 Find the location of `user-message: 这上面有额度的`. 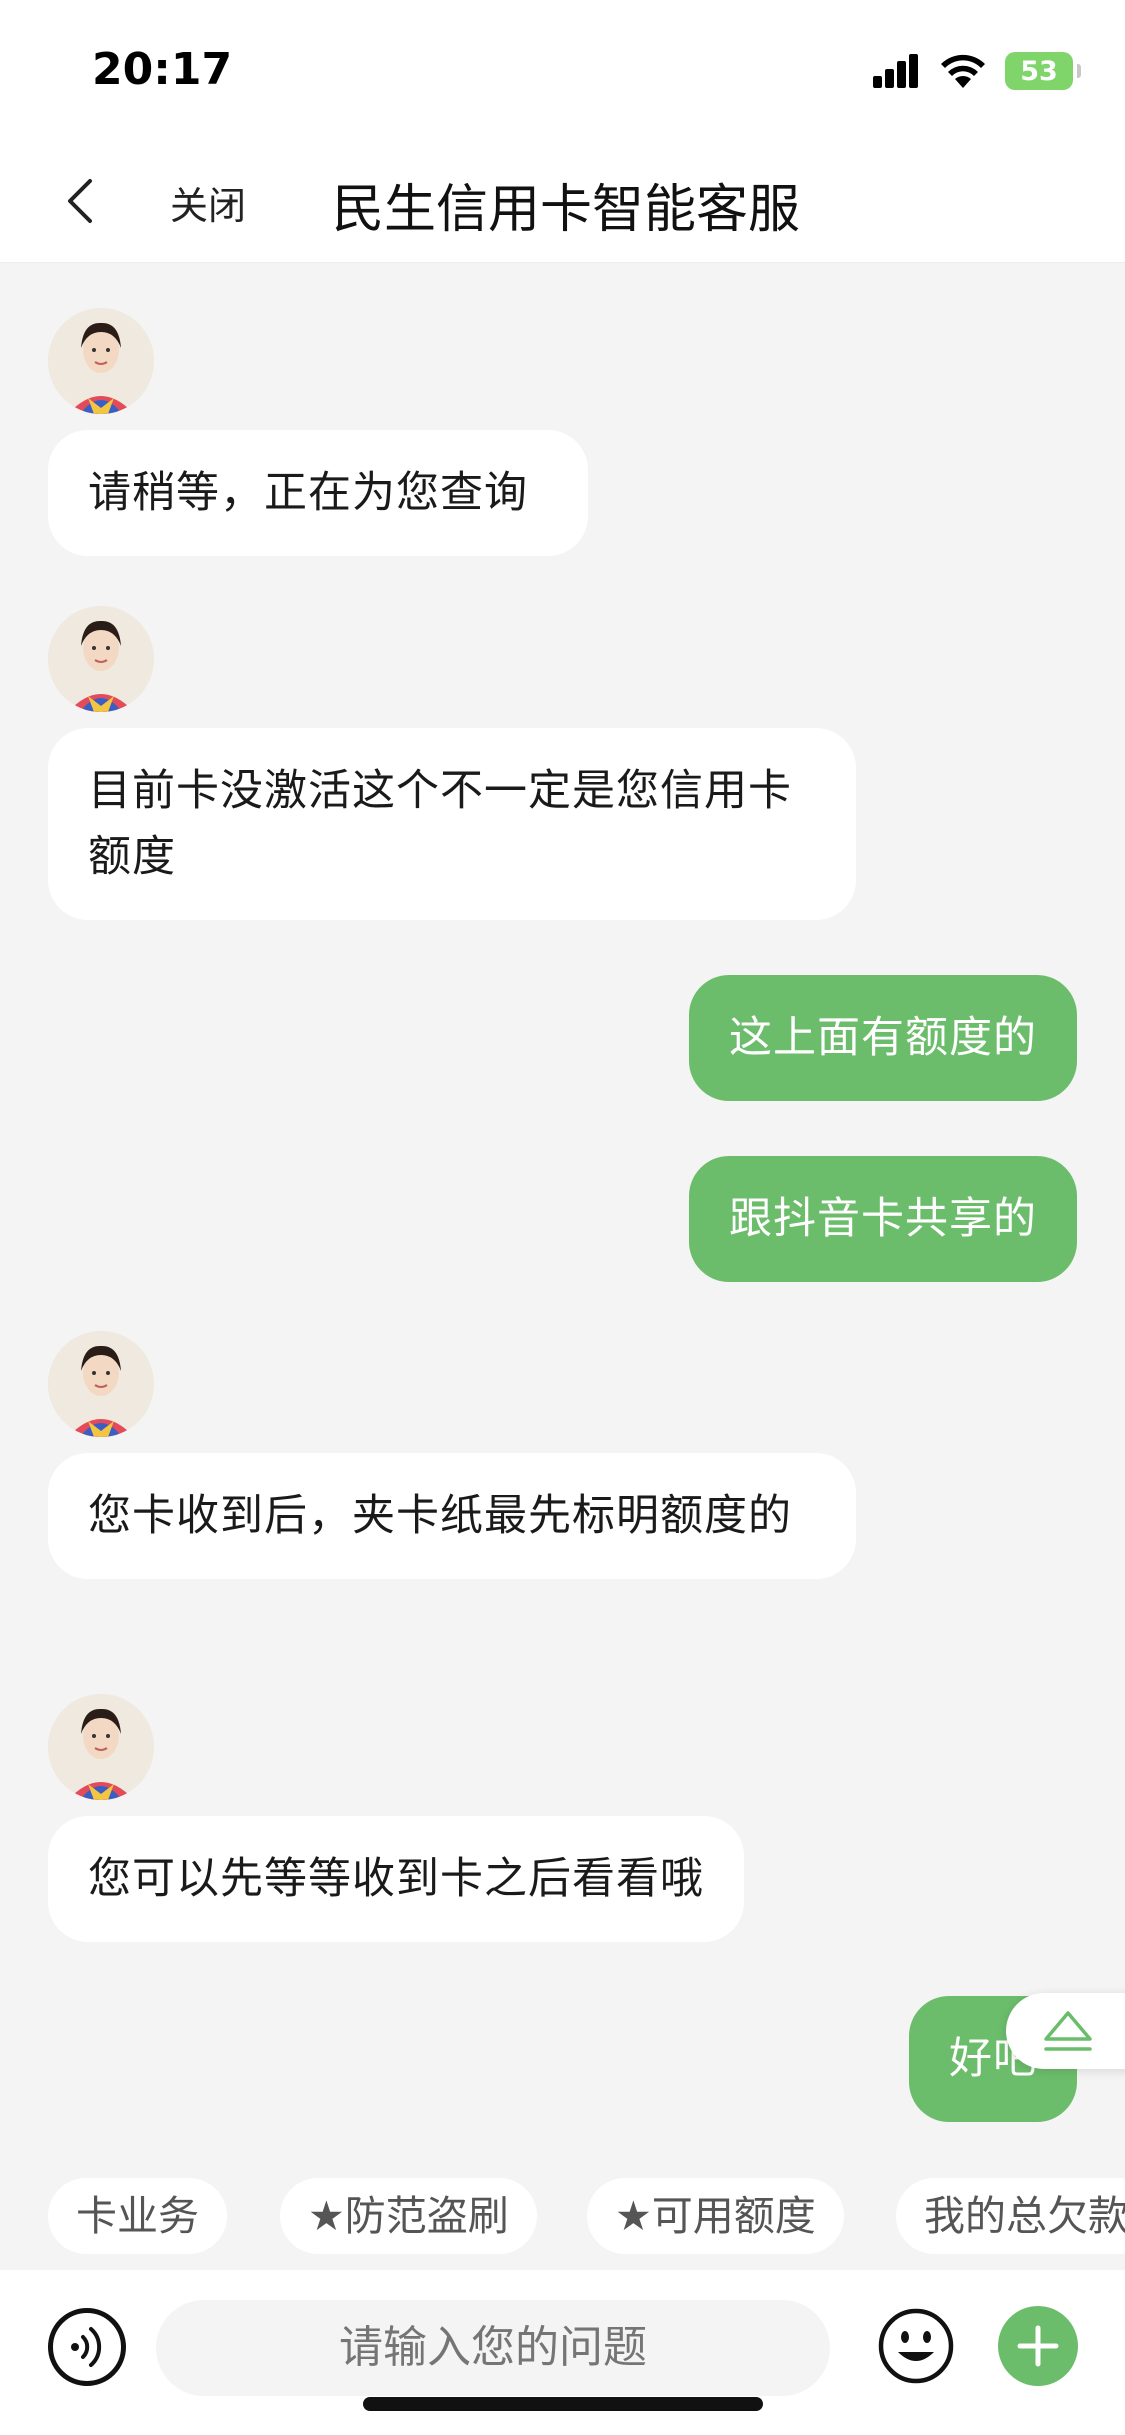

user-message: 这上面有额度的 is located at coordinates (883, 1038).